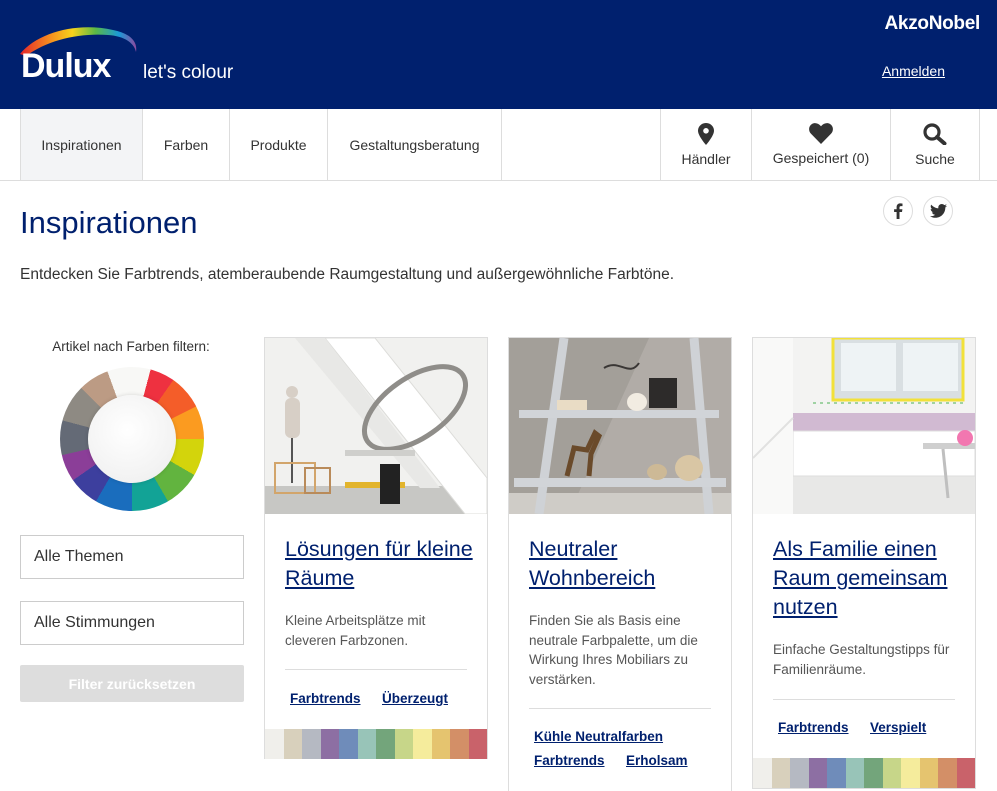 Image resolution: width=997 pixels, height=791 pixels. Describe the element at coordinates (706, 158) in the screenshot. I see `dealer-label: Händler` at that location.